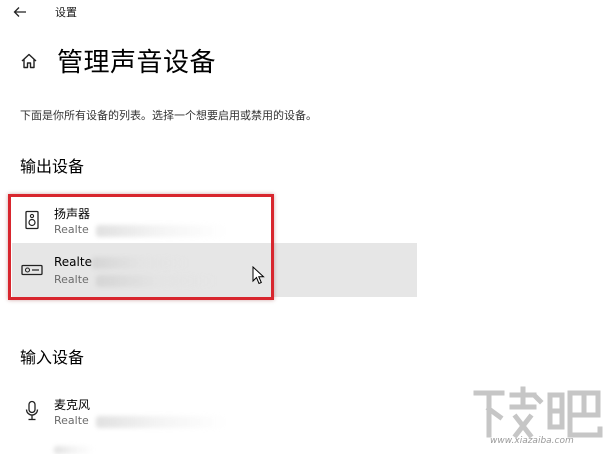 This screenshot has height=454, width=609. Describe the element at coordinates (214, 220) in the screenshot. I see `output-device-speaker: 扬声器 Realte` at that location.